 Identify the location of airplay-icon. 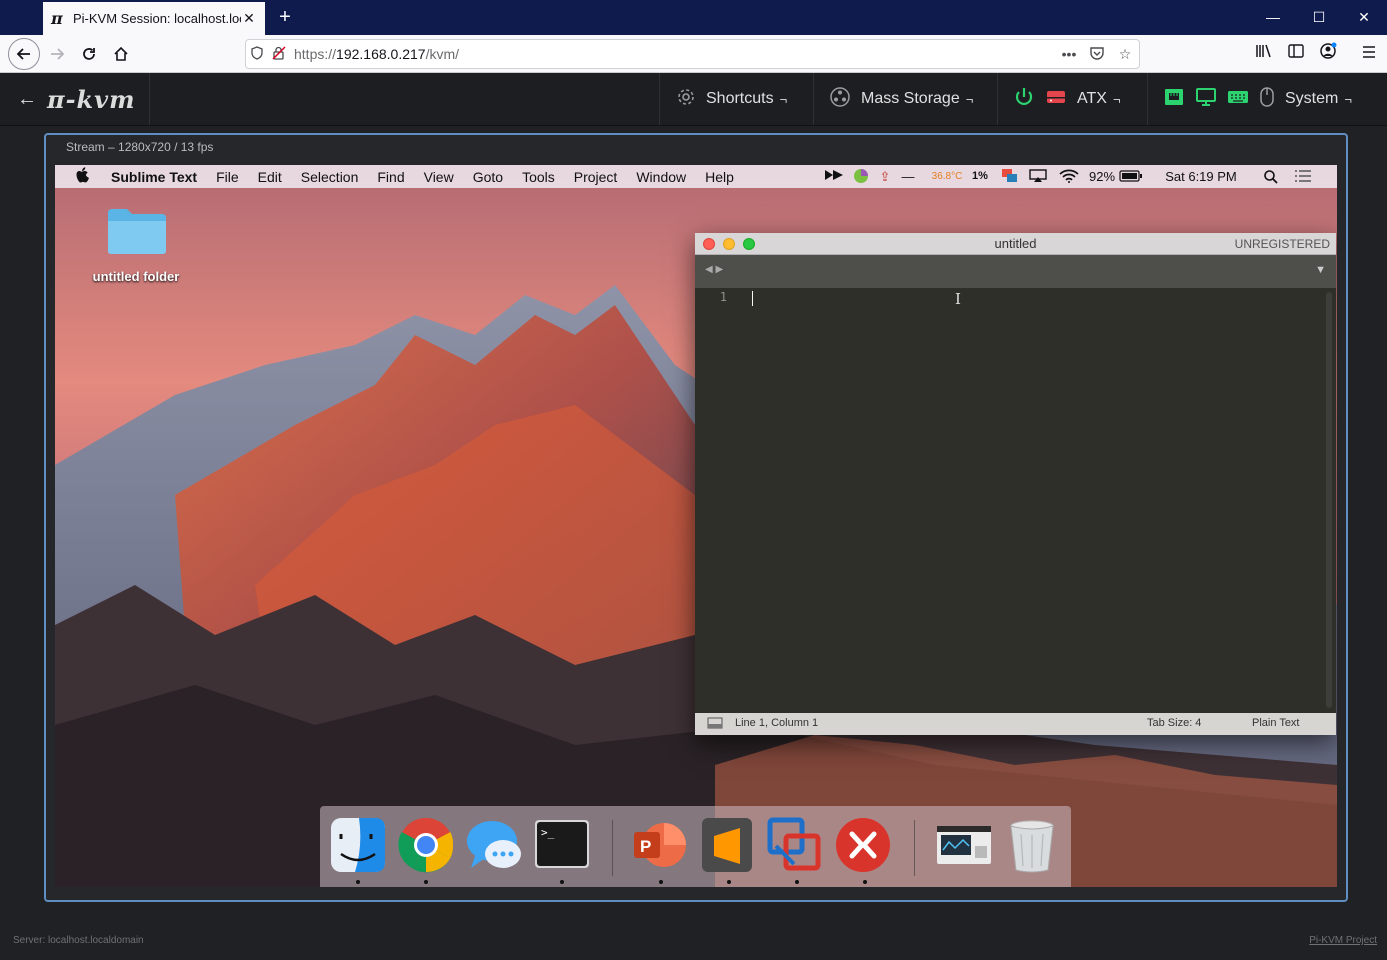
(1038, 176).